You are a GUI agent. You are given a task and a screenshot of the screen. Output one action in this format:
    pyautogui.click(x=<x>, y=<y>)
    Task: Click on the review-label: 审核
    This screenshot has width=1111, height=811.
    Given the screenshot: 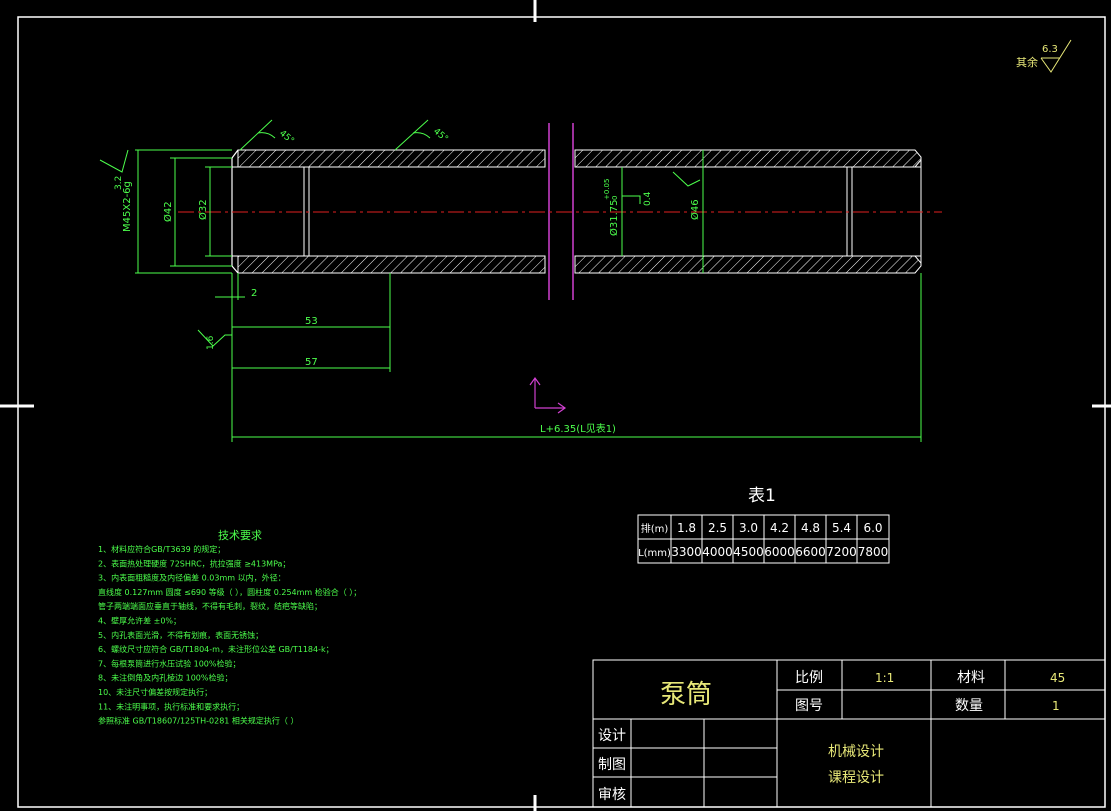 What is the action you would take?
    pyautogui.click(x=612, y=795)
    